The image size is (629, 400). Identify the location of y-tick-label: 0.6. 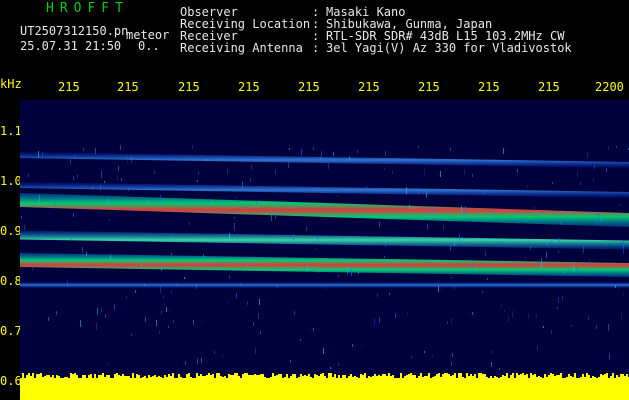
(11, 381).